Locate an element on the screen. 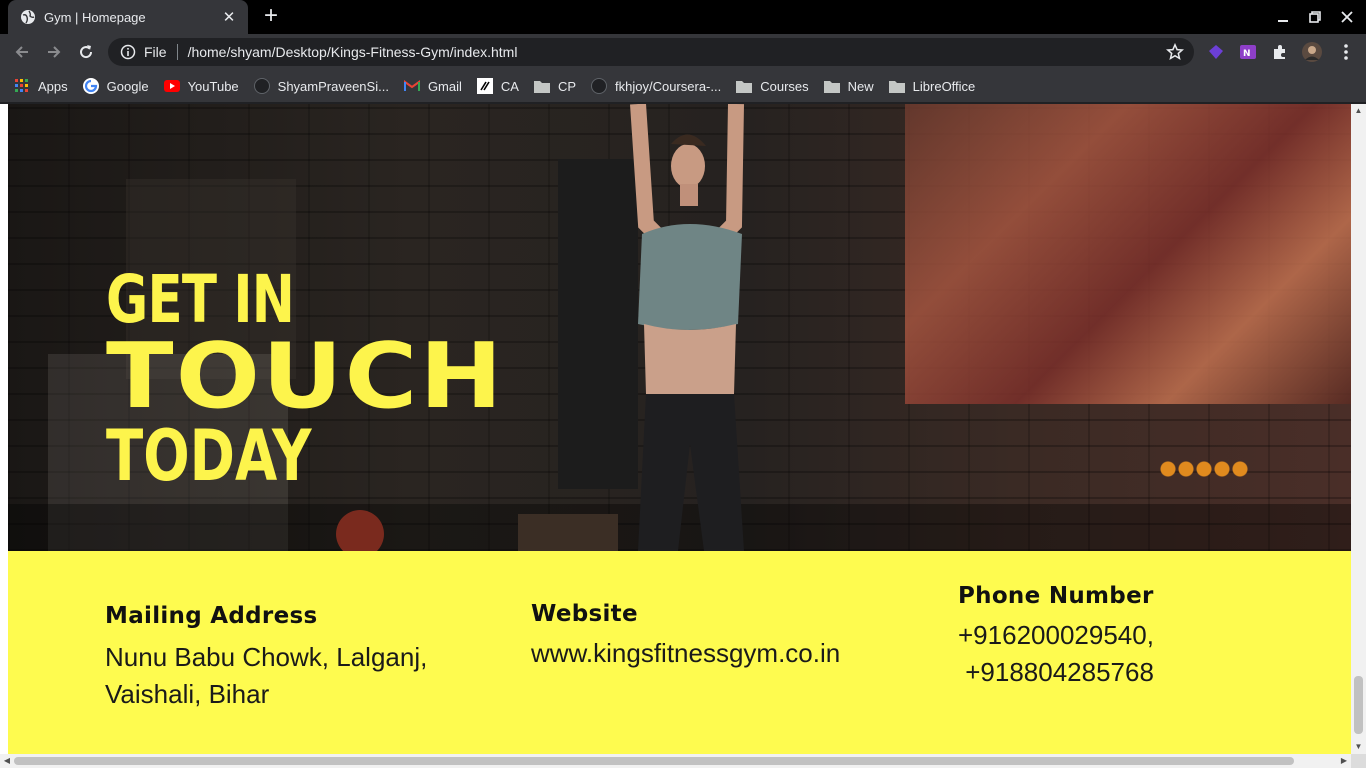 Image resolution: width=1366 pixels, height=768 pixels. horizontal-scrollbar: ◀ ▶ is located at coordinates (675, 761).